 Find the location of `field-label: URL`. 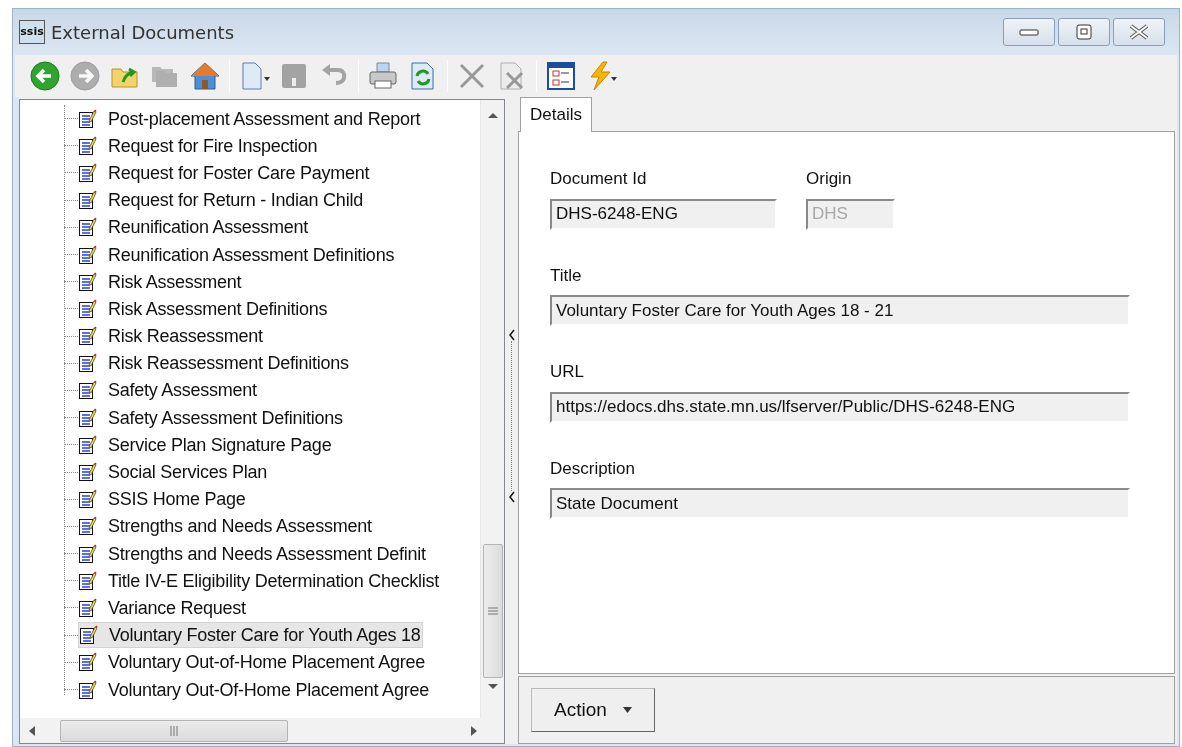

field-label: URL is located at coordinates (567, 372).